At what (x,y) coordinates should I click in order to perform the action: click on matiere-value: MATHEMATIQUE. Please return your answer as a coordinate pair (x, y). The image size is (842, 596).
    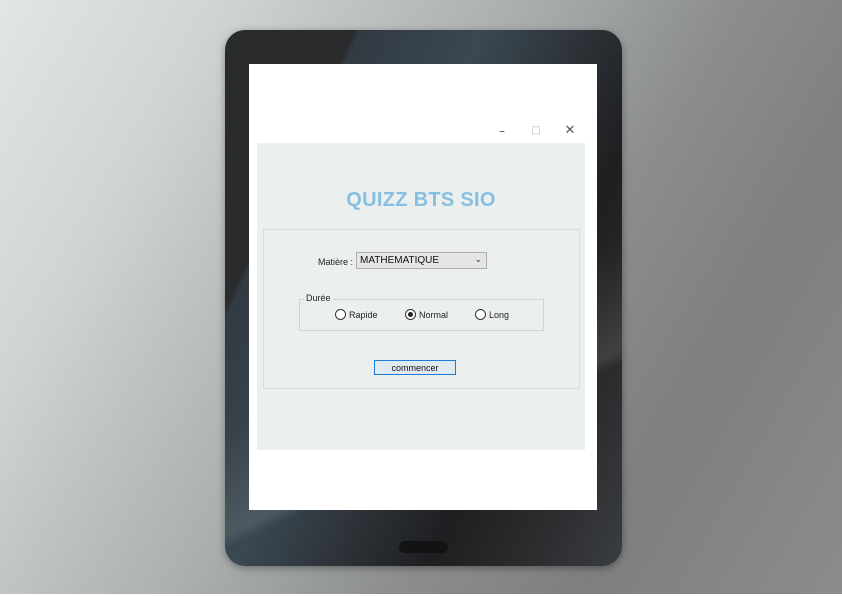
    Looking at the image, I should click on (400, 260).